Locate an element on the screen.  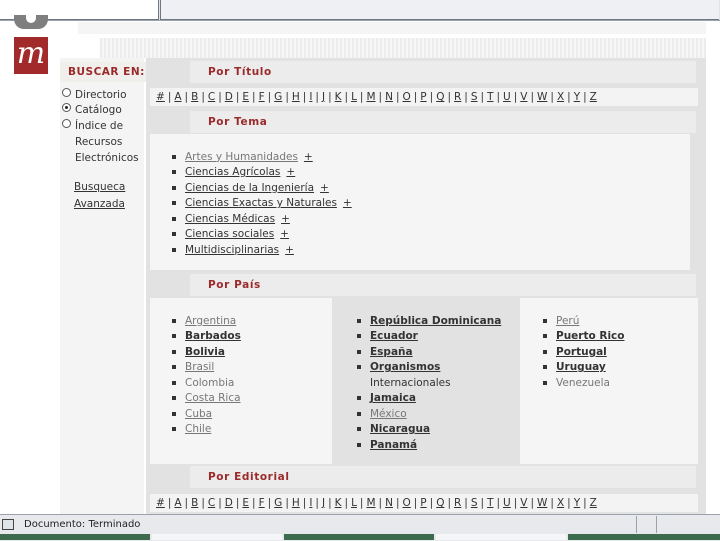
pais-item: Chile is located at coordinates (206, 430).